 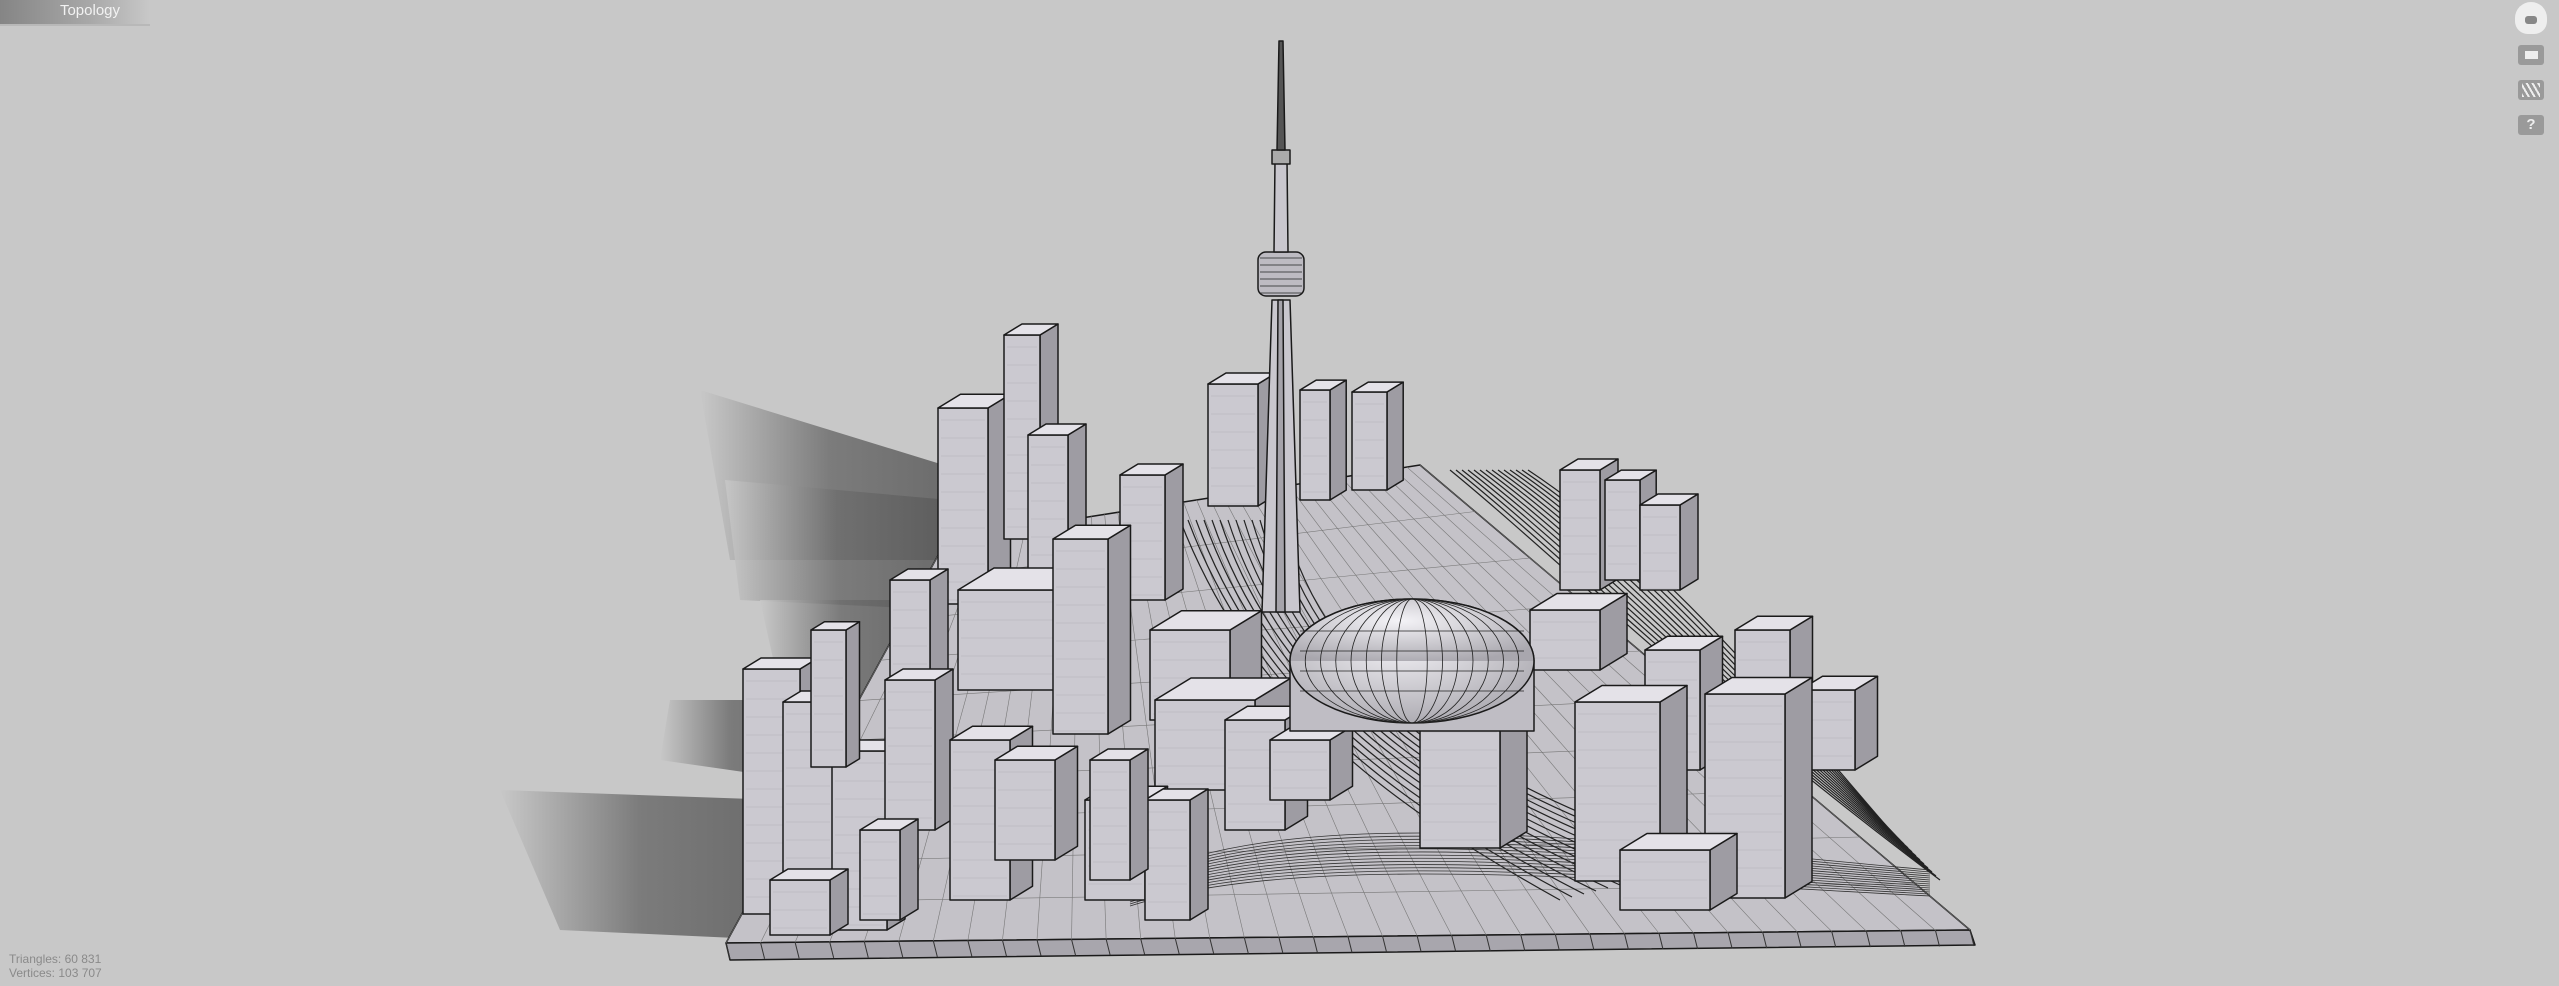 I want to click on home-head-icon, so click(x=2531, y=20).